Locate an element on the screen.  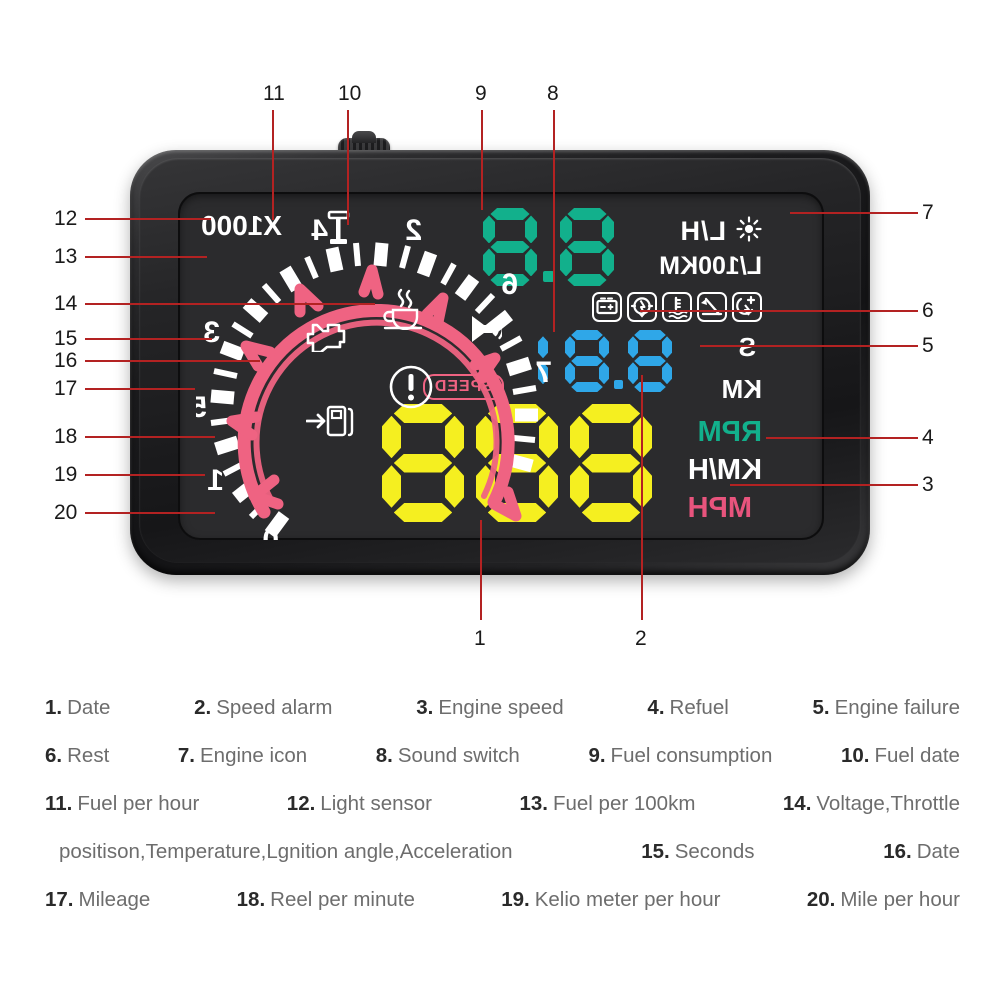
callout-num-19: 19 is located at coordinates (66, 474).